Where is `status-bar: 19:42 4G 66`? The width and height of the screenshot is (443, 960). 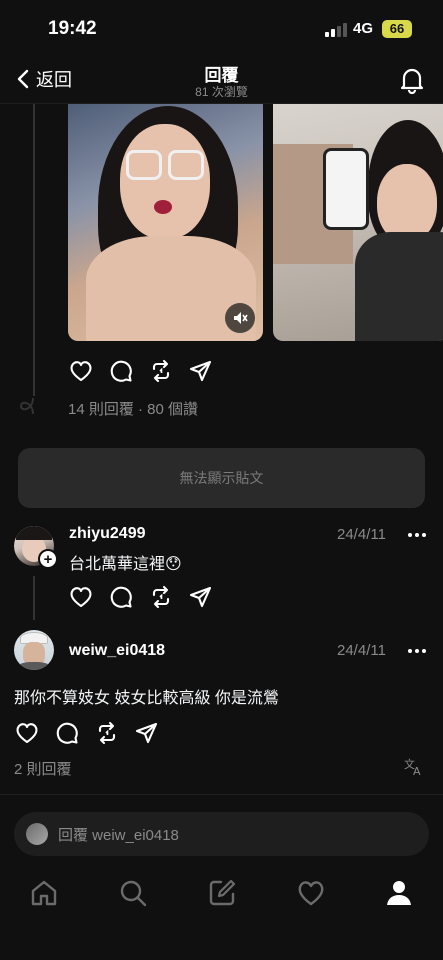
status-bar: 19:42 4G 66 is located at coordinates (221, 28).